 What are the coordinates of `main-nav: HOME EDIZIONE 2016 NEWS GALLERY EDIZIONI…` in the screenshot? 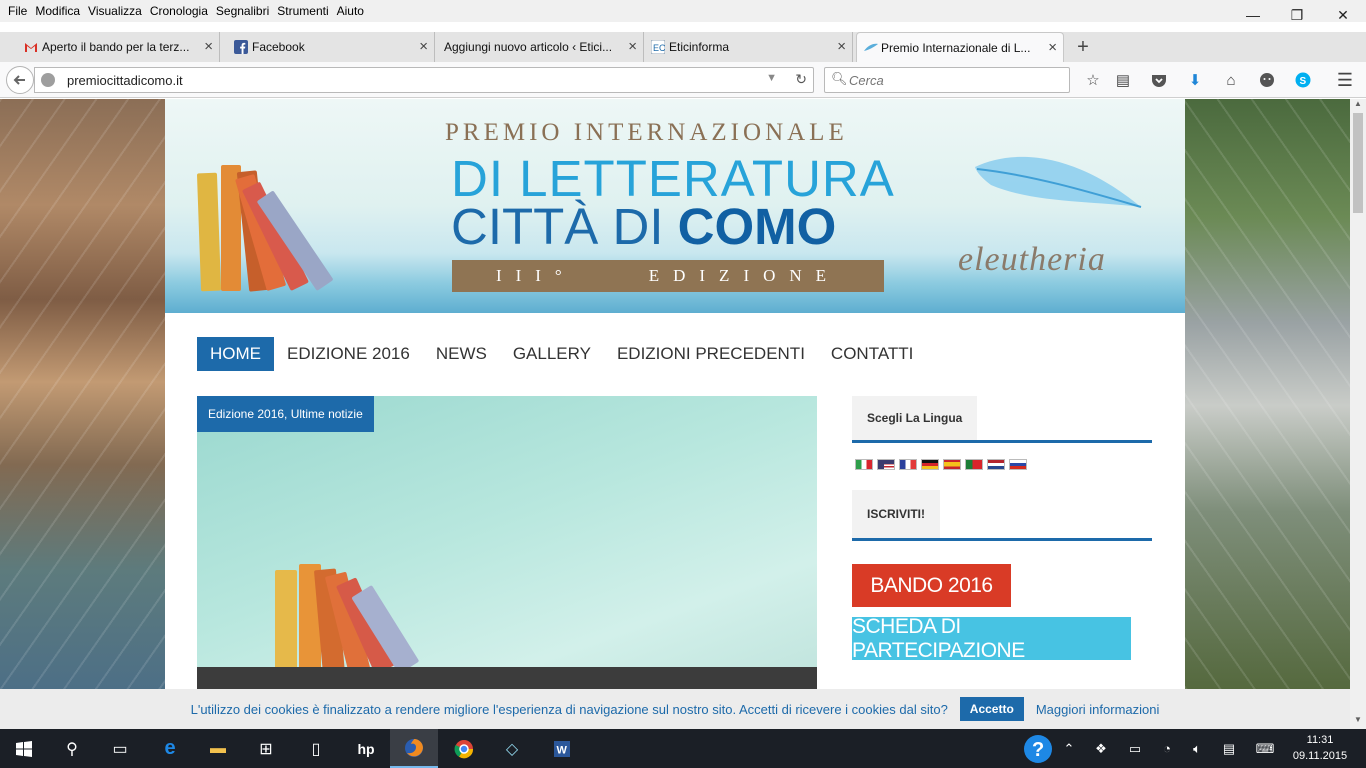 It's located at (561, 354).